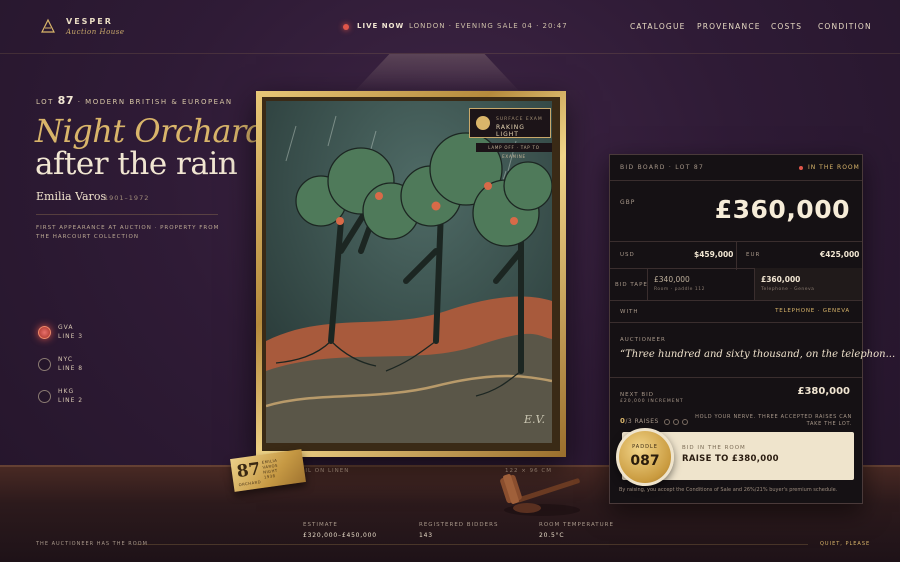  I want to click on phone-line-gva: GVA LINE 3, so click(78, 333).